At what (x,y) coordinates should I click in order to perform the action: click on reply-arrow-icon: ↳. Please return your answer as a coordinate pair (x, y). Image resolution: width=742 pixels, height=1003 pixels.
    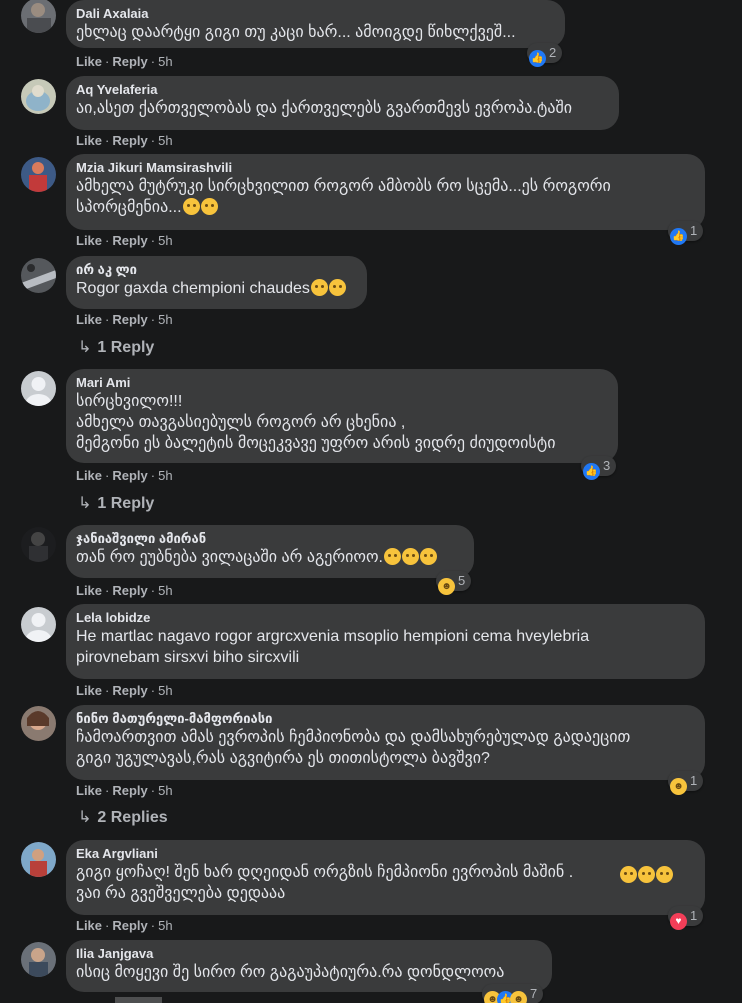
    Looking at the image, I should click on (85, 817).